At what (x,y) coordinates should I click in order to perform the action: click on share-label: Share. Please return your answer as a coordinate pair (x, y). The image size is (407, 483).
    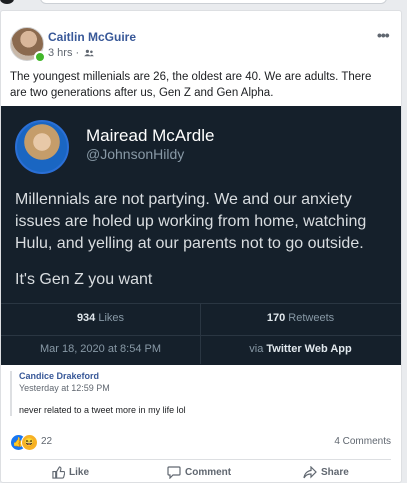
    Looking at the image, I should click on (335, 473).